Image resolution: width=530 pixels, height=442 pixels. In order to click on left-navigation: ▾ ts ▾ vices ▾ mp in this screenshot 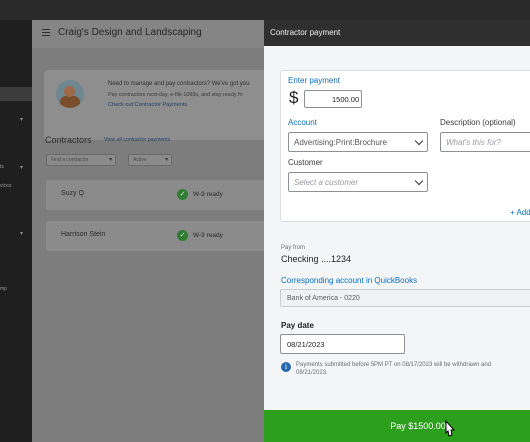, I will do `click(16, 231)`.